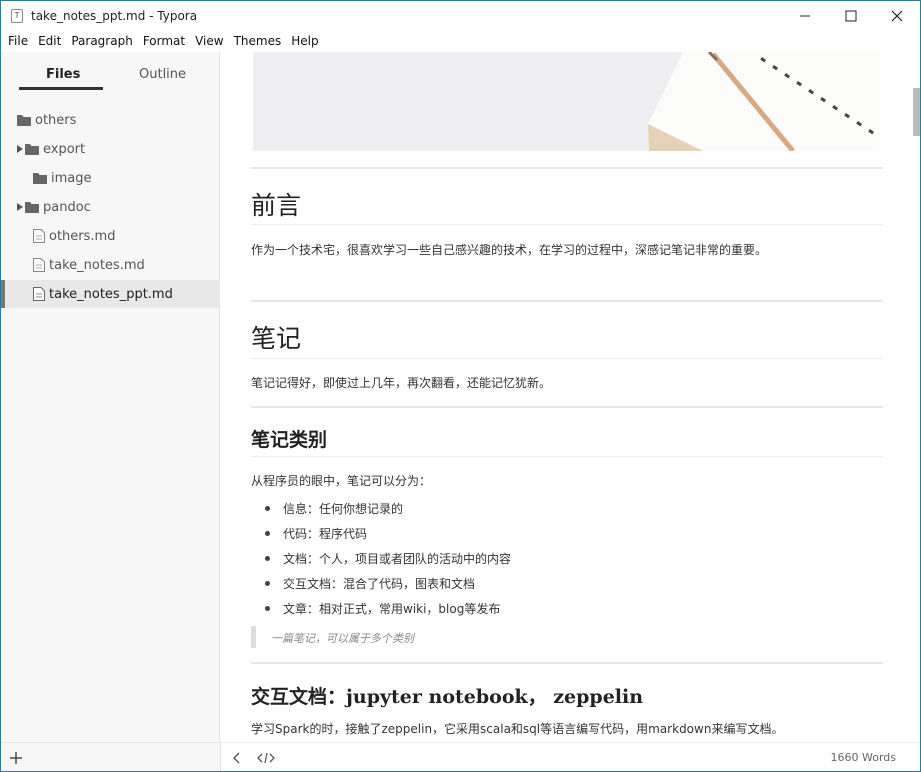 This screenshot has height=772, width=921. Describe the element at coordinates (114, 16) in the screenshot. I see `window-title: take_notes_ppt.md - Typora` at that location.